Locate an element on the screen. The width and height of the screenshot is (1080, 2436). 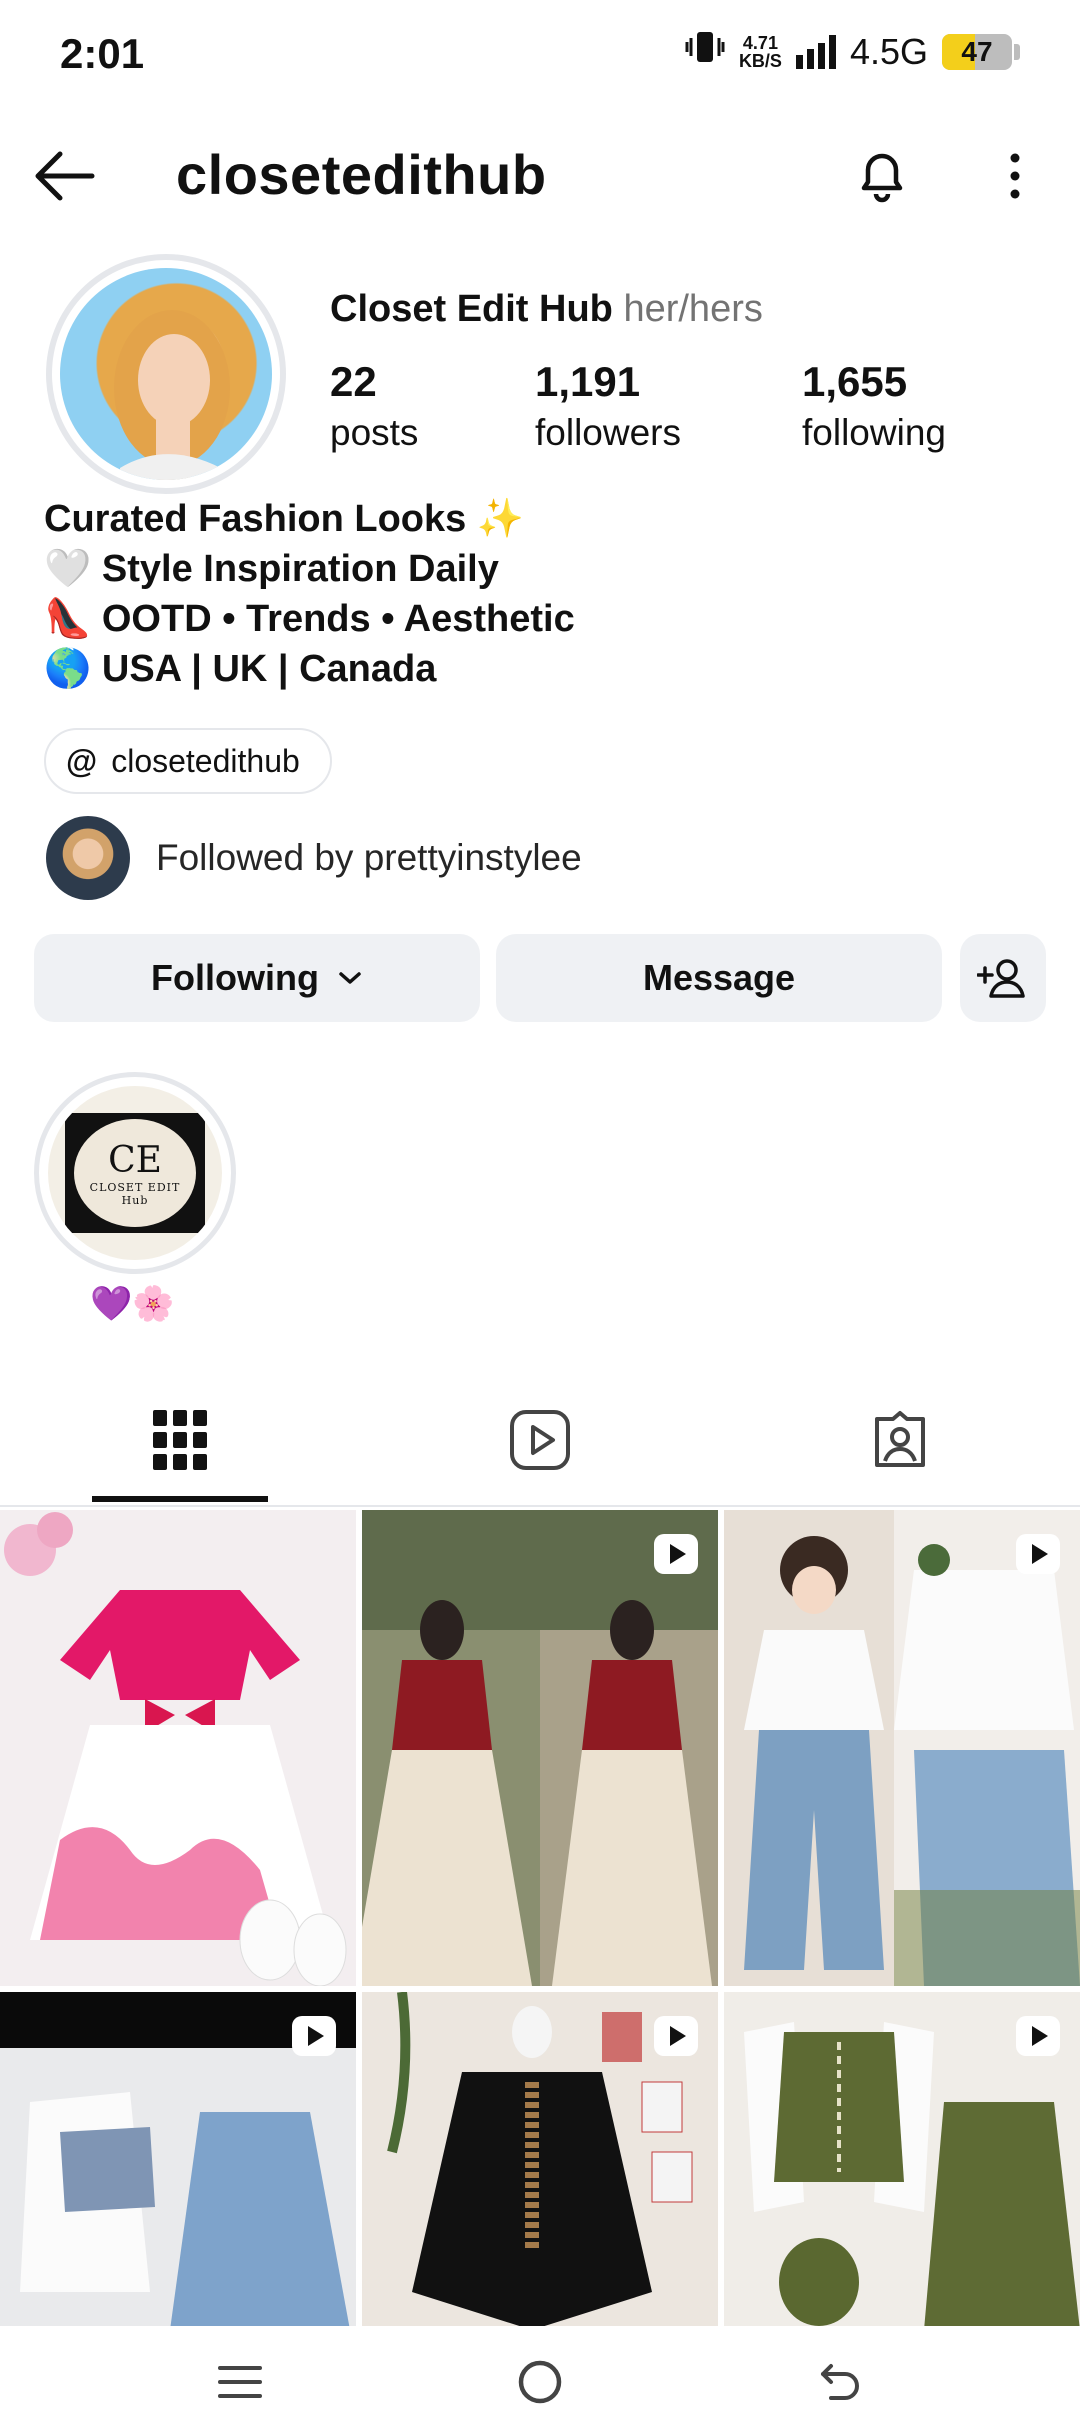
tab-posts-grid is located at coordinates (180, 1440).